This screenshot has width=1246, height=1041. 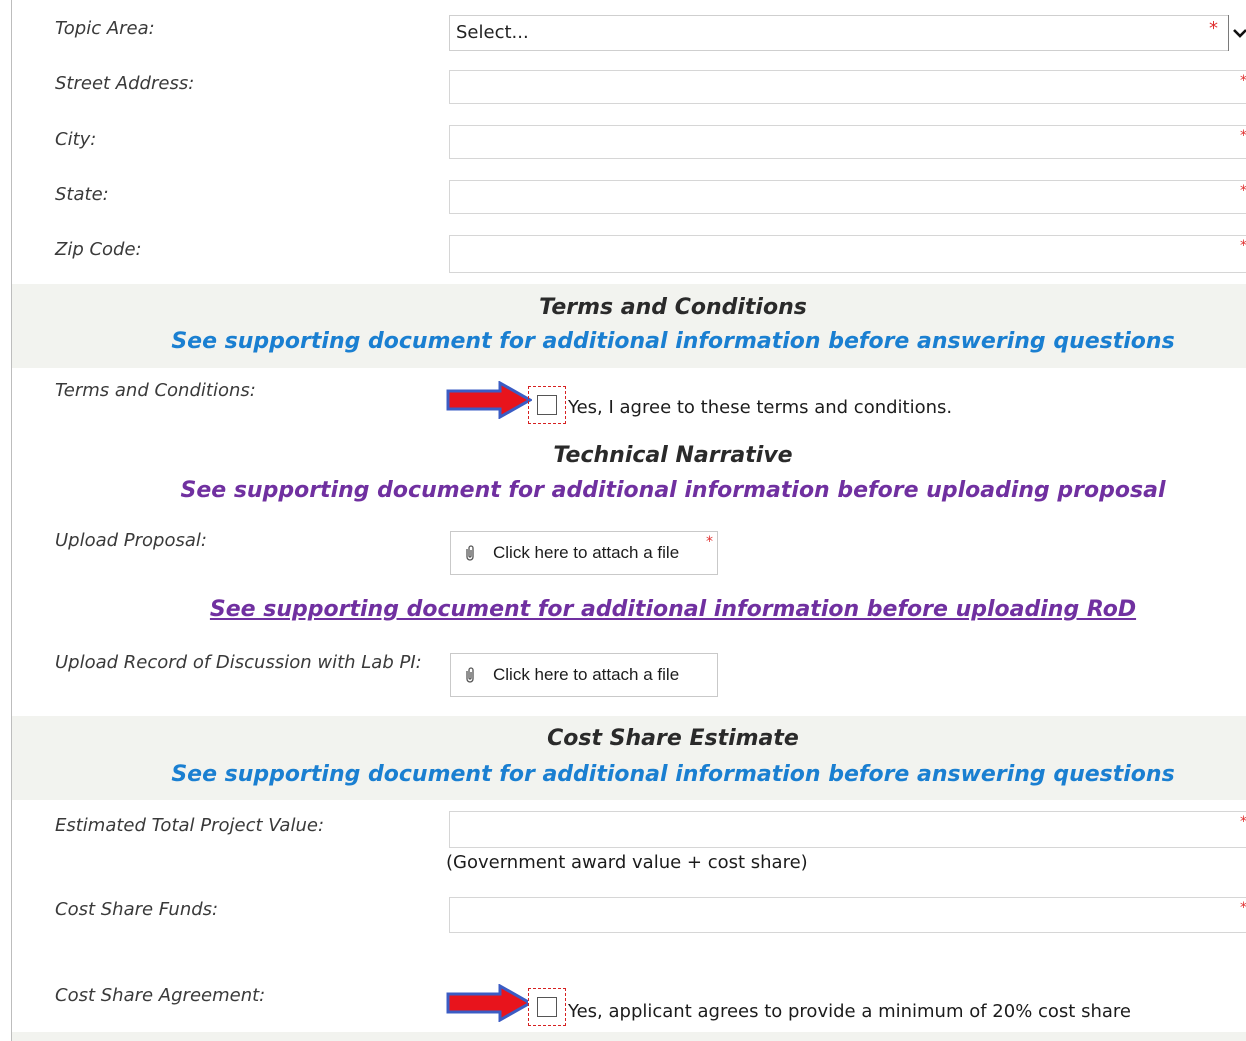 What do you see at coordinates (1239, 33) in the screenshot?
I see `chevron-down-icon` at bounding box center [1239, 33].